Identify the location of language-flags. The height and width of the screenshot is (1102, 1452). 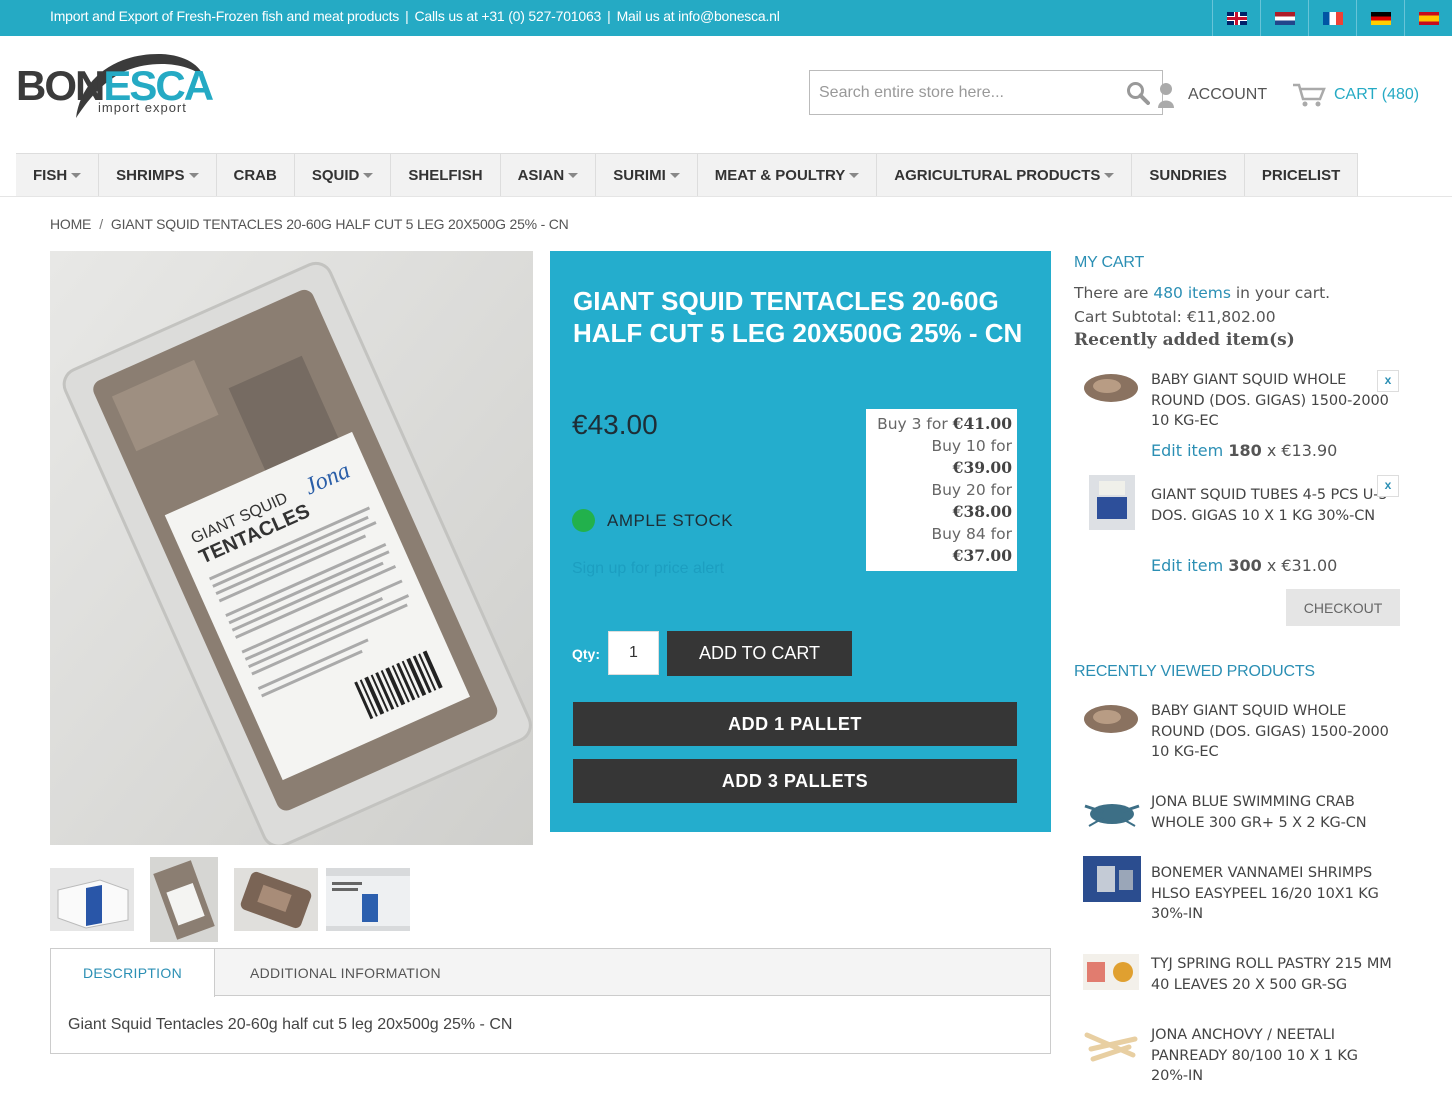
(1332, 18).